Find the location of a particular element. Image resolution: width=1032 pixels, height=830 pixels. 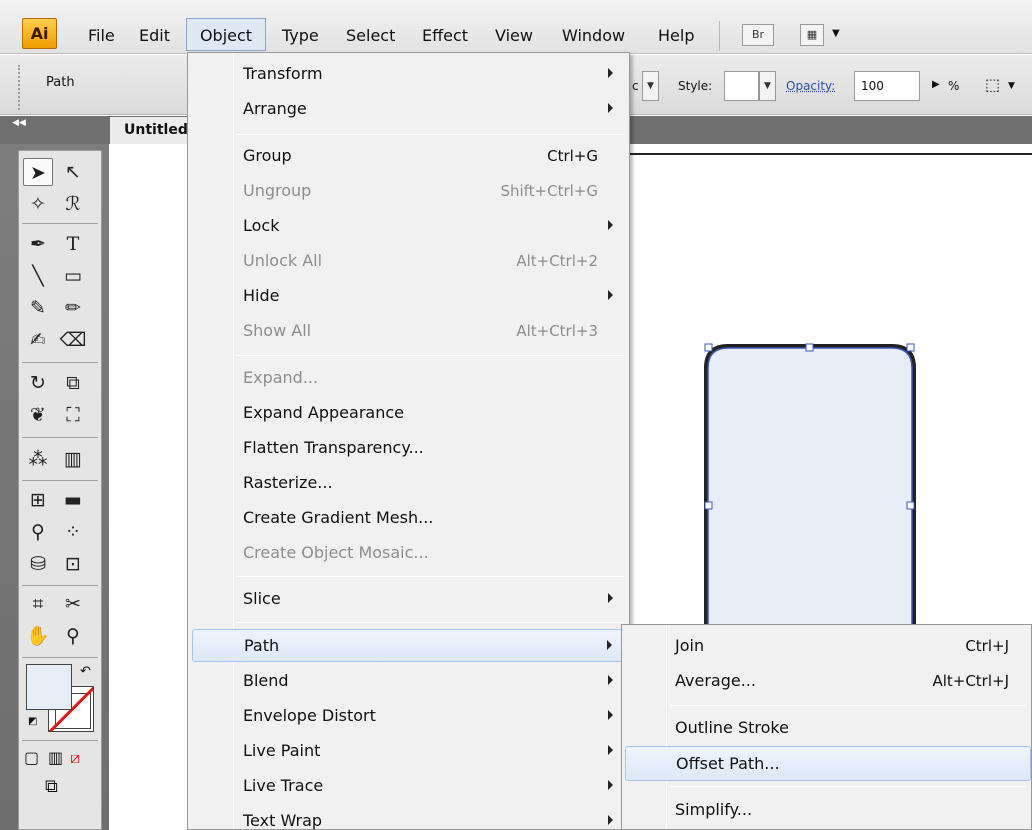

opacity-input: 100 is located at coordinates (887, 86).